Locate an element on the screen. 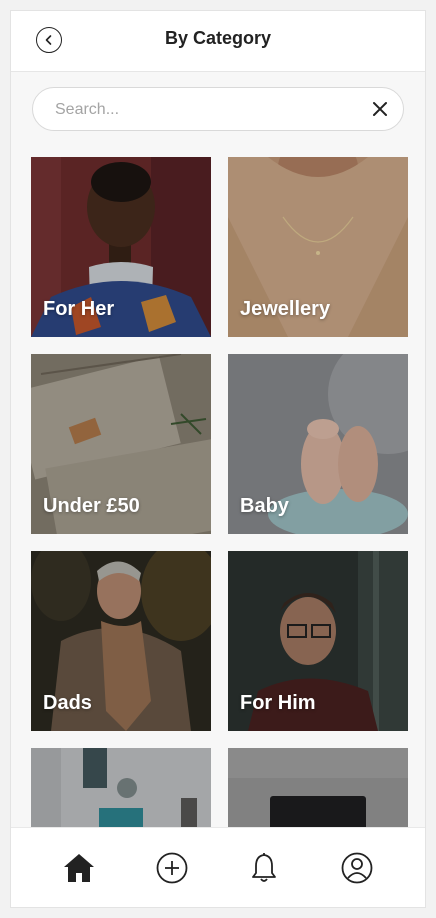  page-title: By Category is located at coordinates (218, 38).